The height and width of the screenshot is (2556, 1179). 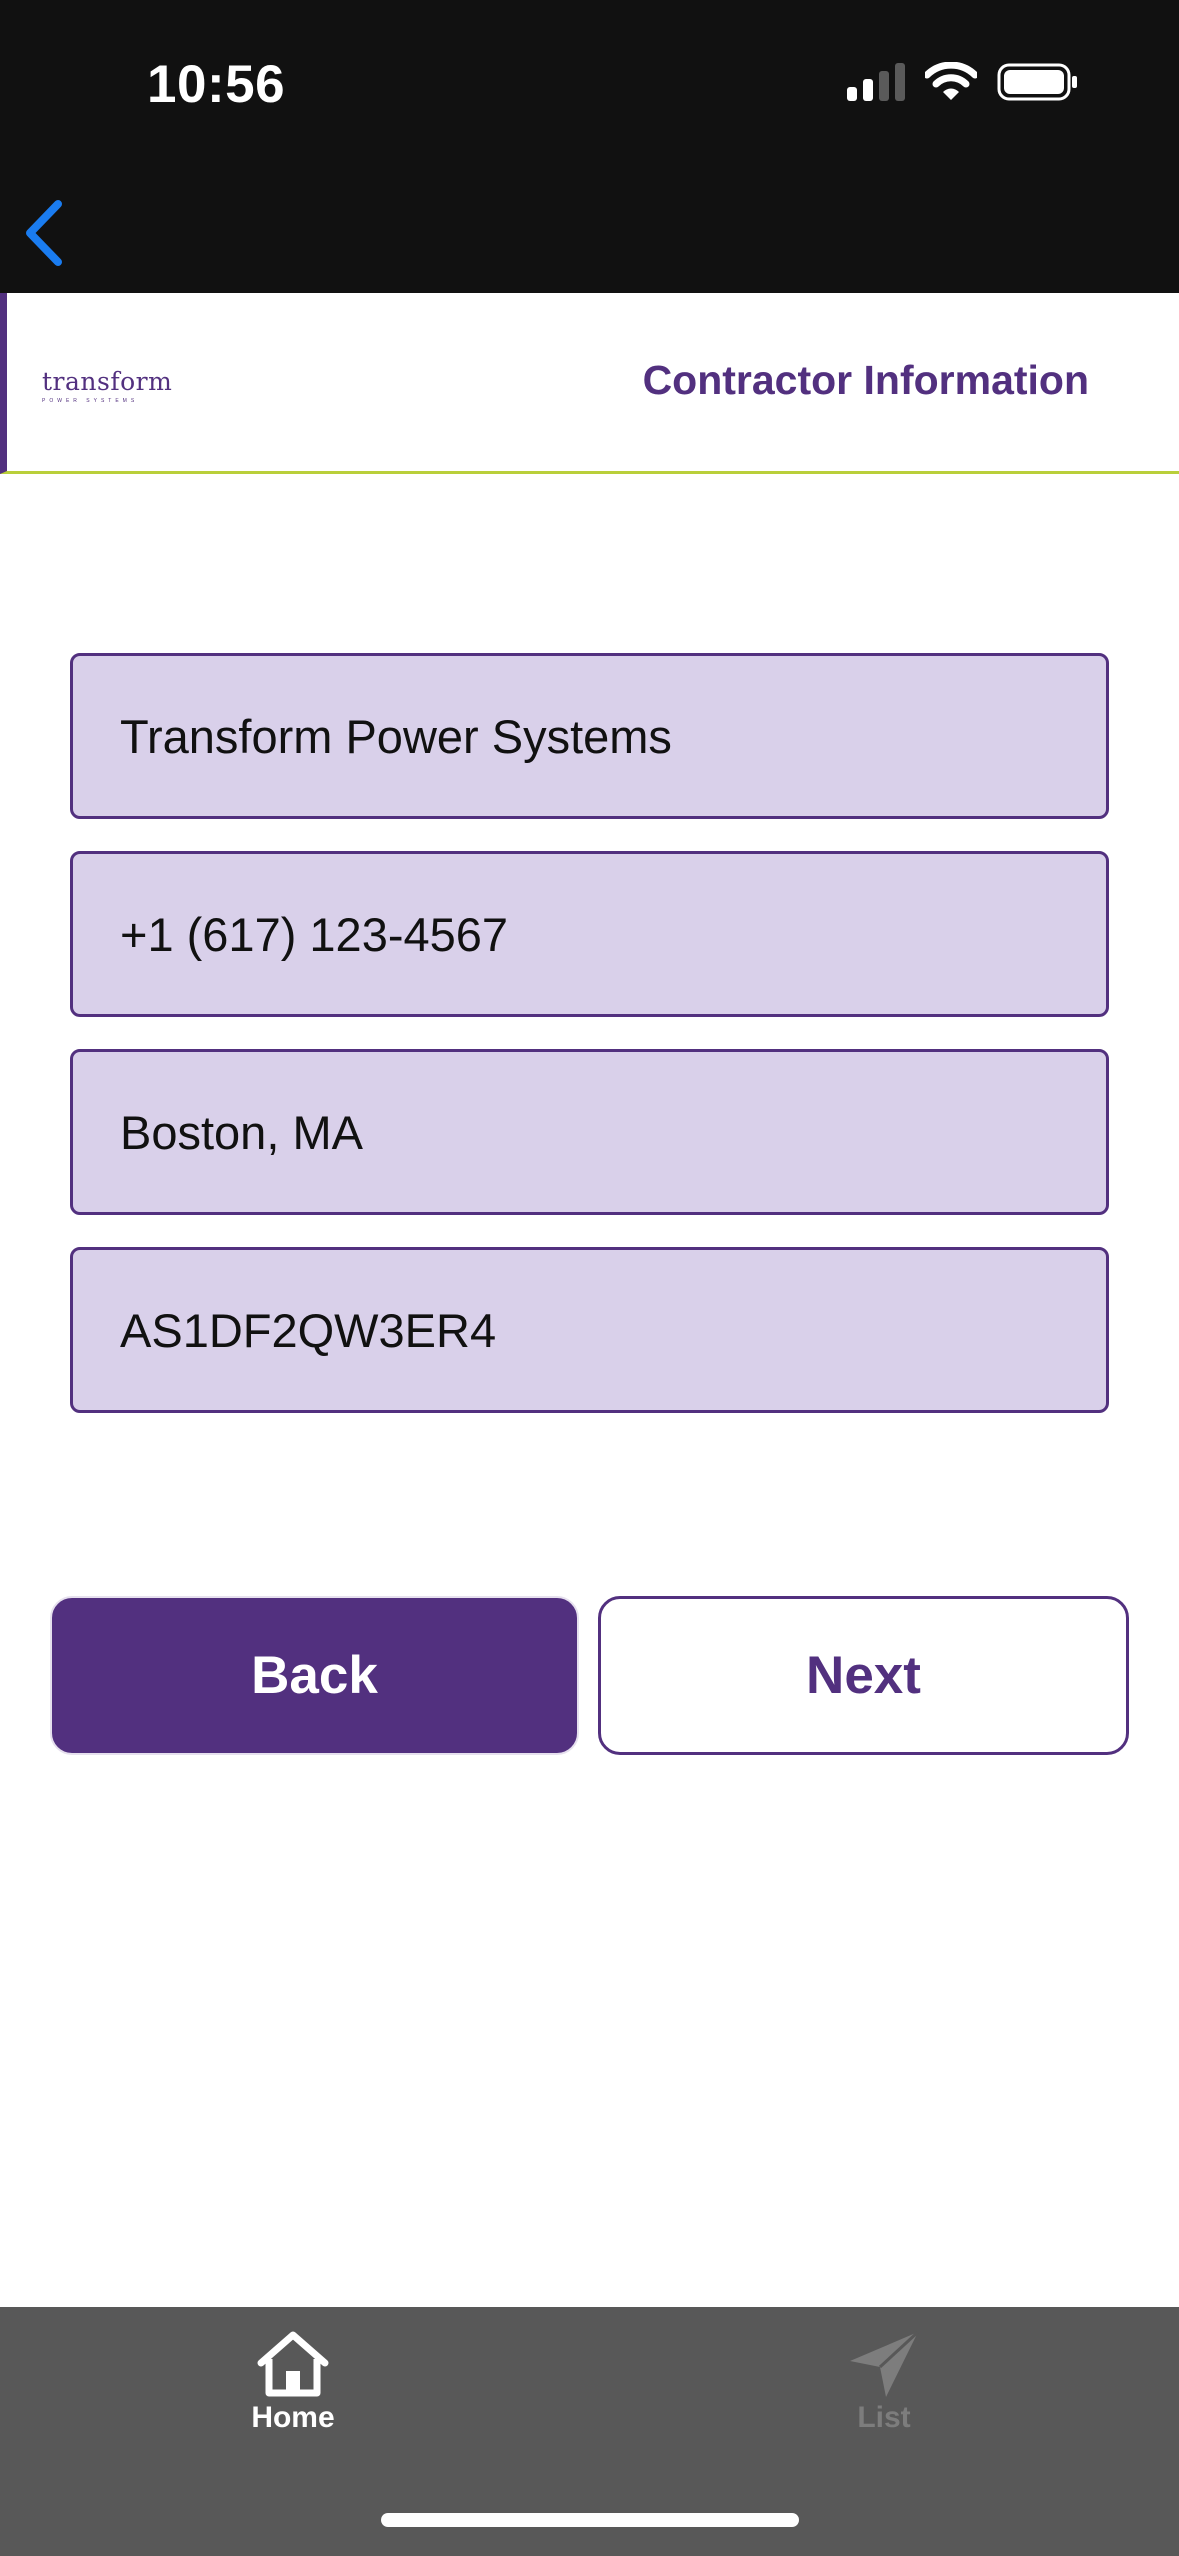 I want to click on wifi-icon, so click(x=951, y=81).